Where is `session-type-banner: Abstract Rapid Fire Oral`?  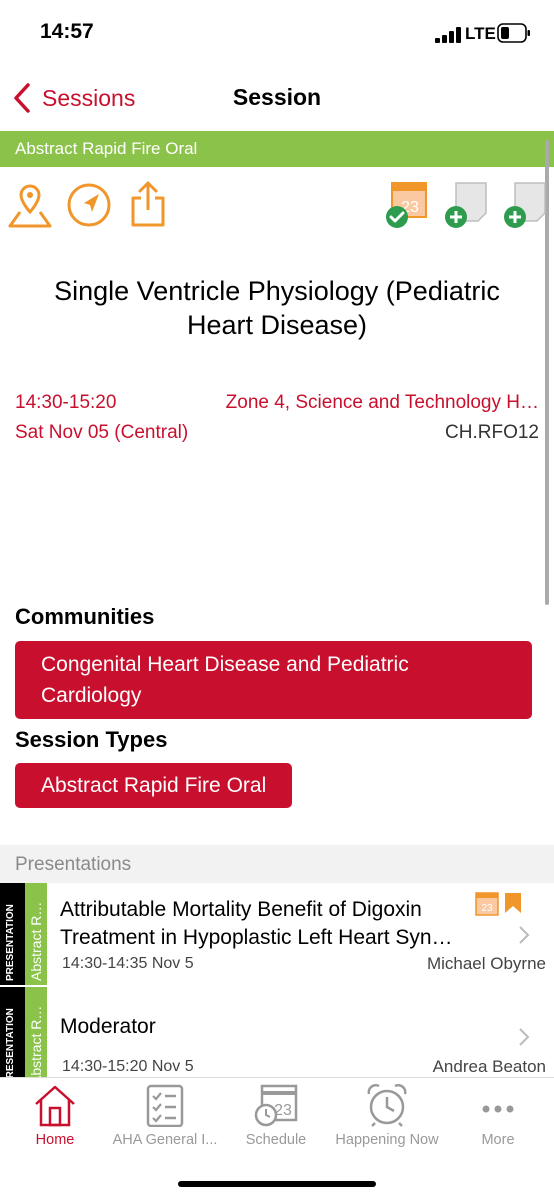
session-type-banner: Abstract Rapid Fire Oral is located at coordinates (277, 149).